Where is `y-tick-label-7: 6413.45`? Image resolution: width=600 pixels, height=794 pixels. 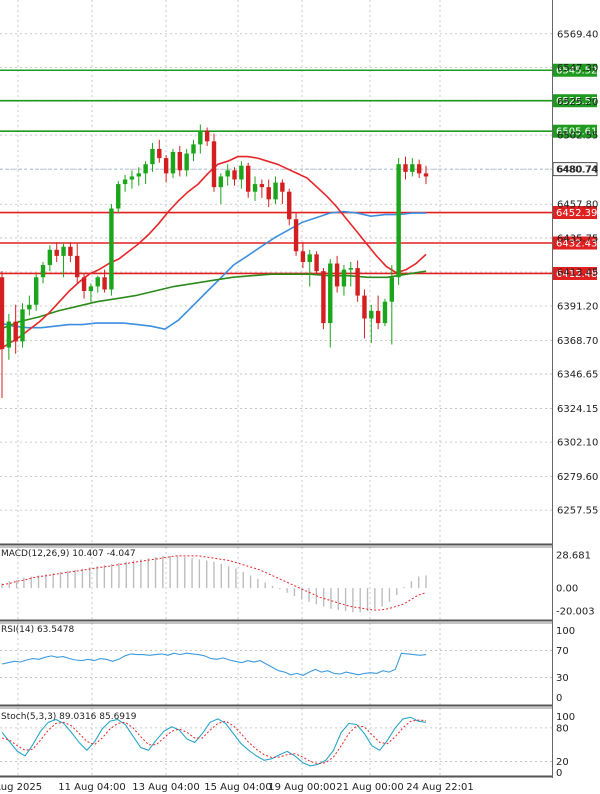 y-tick-label-7: 6413.45 is located at coordinates (577, 273).